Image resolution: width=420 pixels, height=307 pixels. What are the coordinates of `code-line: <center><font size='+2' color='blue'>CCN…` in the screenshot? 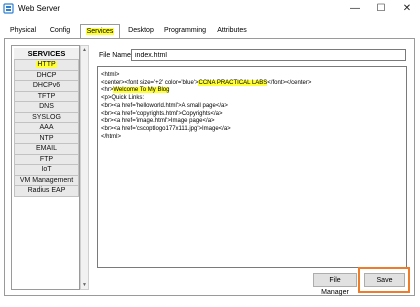 It's located at (206, 83).